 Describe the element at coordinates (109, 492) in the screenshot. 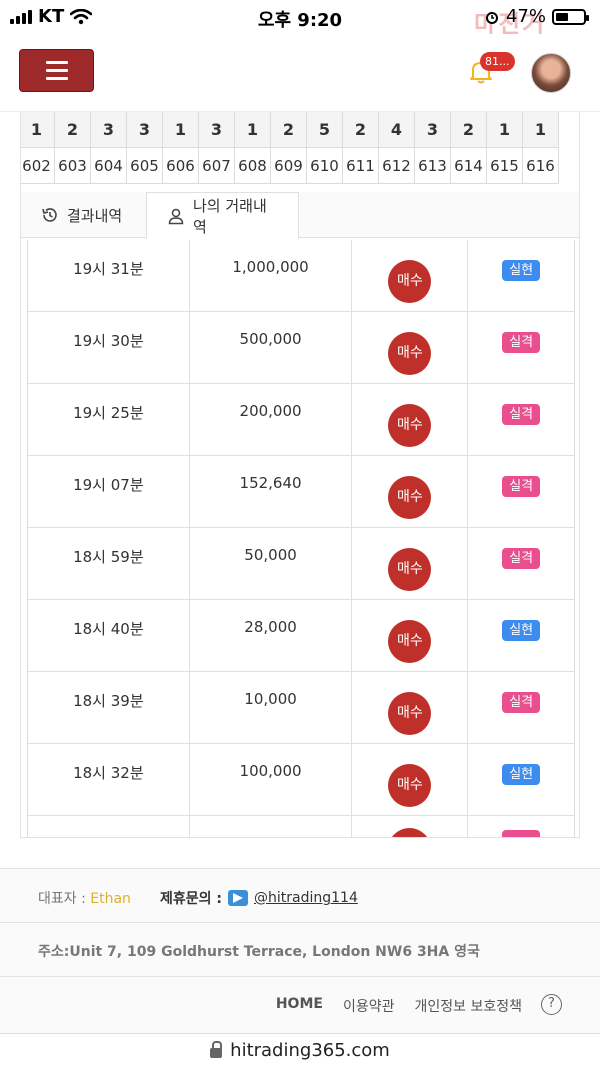

I see `trade-time: 19시 07분` at that location.